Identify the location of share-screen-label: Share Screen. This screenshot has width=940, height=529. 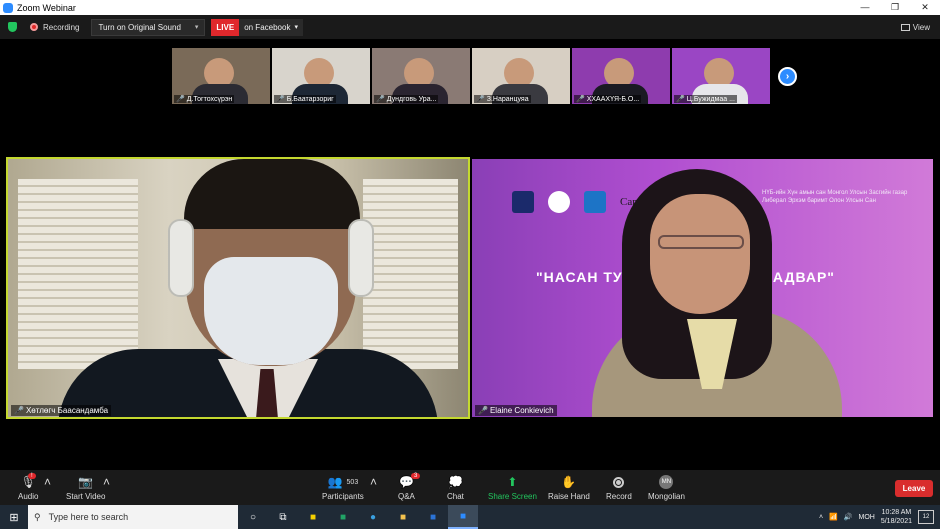
(512, 496).